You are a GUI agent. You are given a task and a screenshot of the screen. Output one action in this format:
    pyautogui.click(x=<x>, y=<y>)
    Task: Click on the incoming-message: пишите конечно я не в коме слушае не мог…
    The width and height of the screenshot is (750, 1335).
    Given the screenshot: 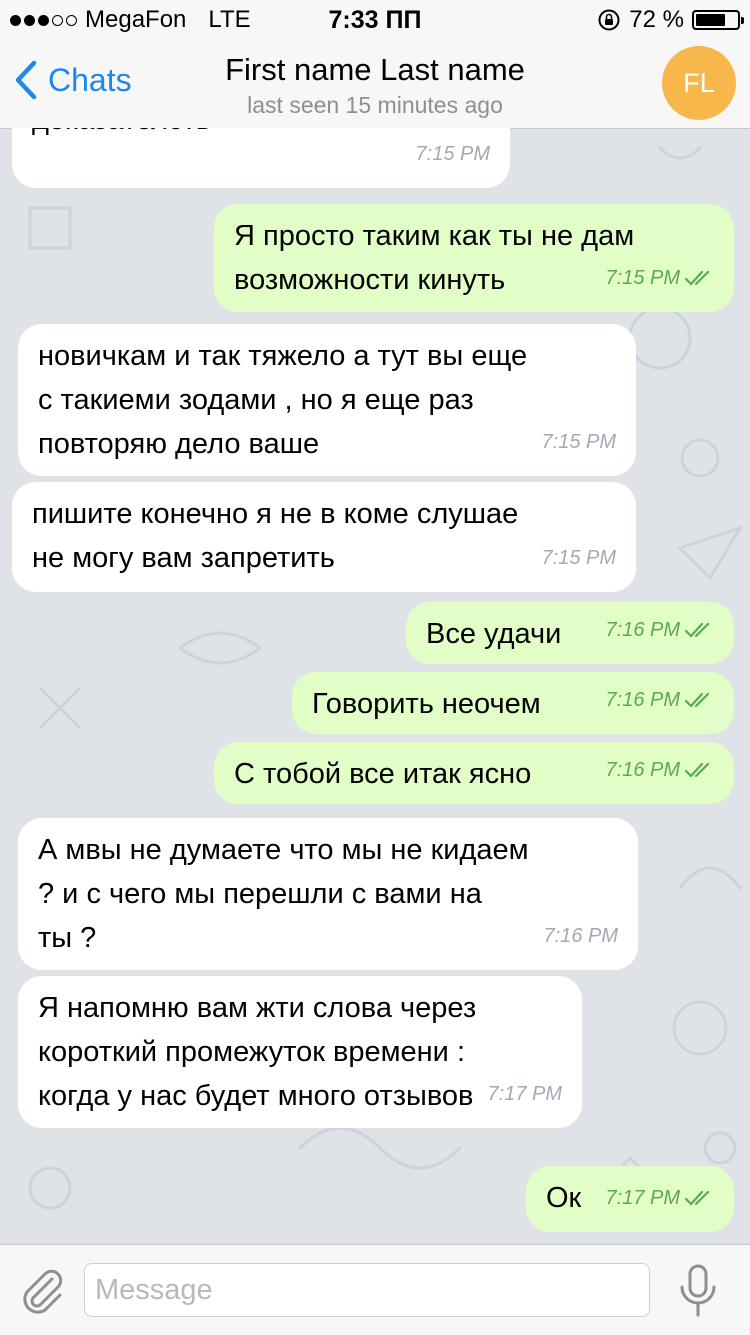 What is the action you would take?
    pyautogui.click(x=324, y=537)
    